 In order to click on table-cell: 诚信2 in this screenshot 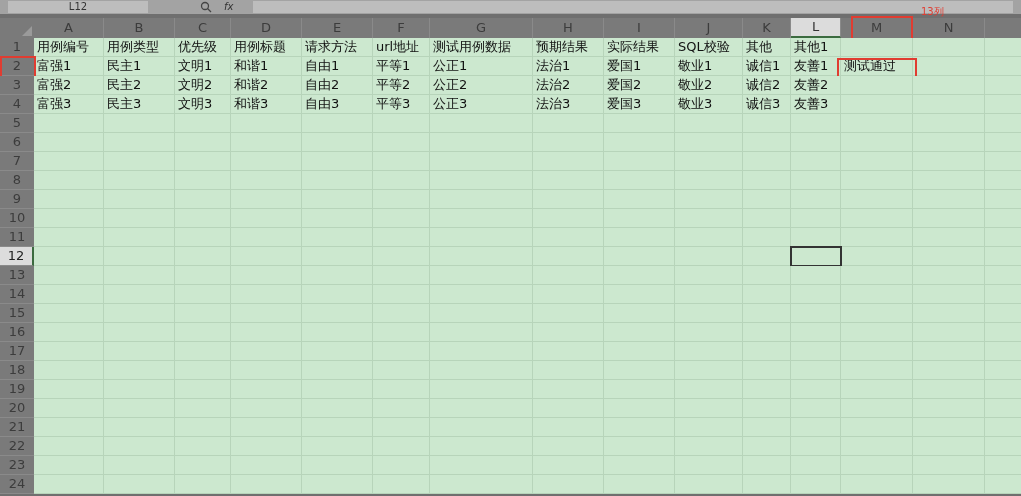, I will do `click(767, 85)`.